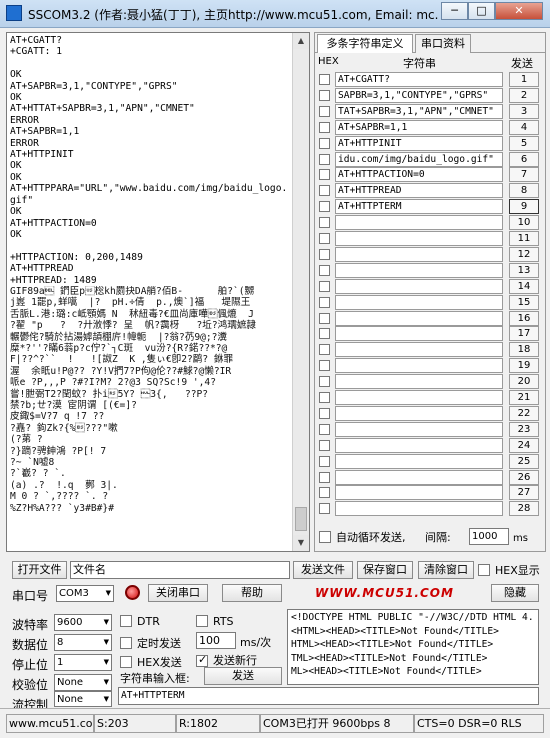 The width and height of the screenshot is (550, 738). Describe the element at coordinates (524, 350) in the screenshot. I see `row-send-button: 18` at that location.